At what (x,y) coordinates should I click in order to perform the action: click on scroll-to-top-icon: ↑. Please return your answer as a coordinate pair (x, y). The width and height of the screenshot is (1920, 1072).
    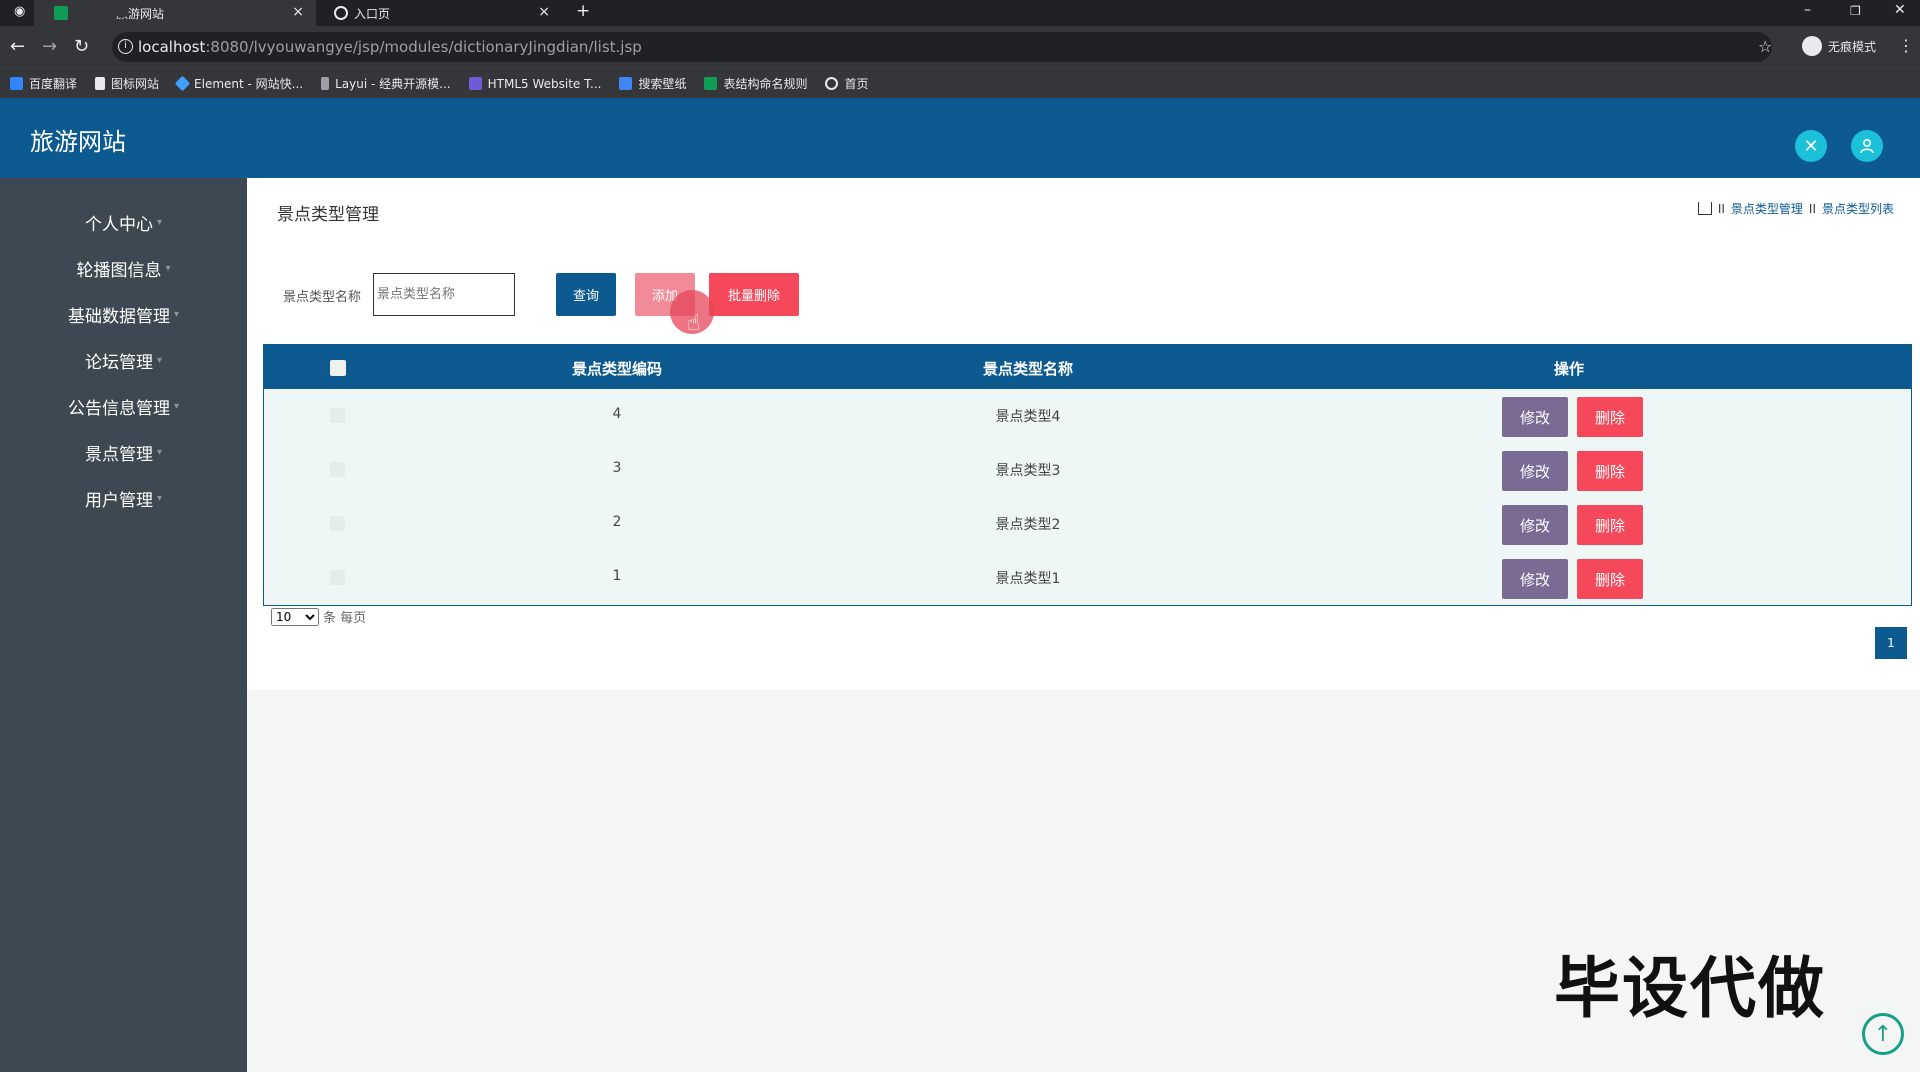
    Looking at the image, I should click on (1883, 1034).